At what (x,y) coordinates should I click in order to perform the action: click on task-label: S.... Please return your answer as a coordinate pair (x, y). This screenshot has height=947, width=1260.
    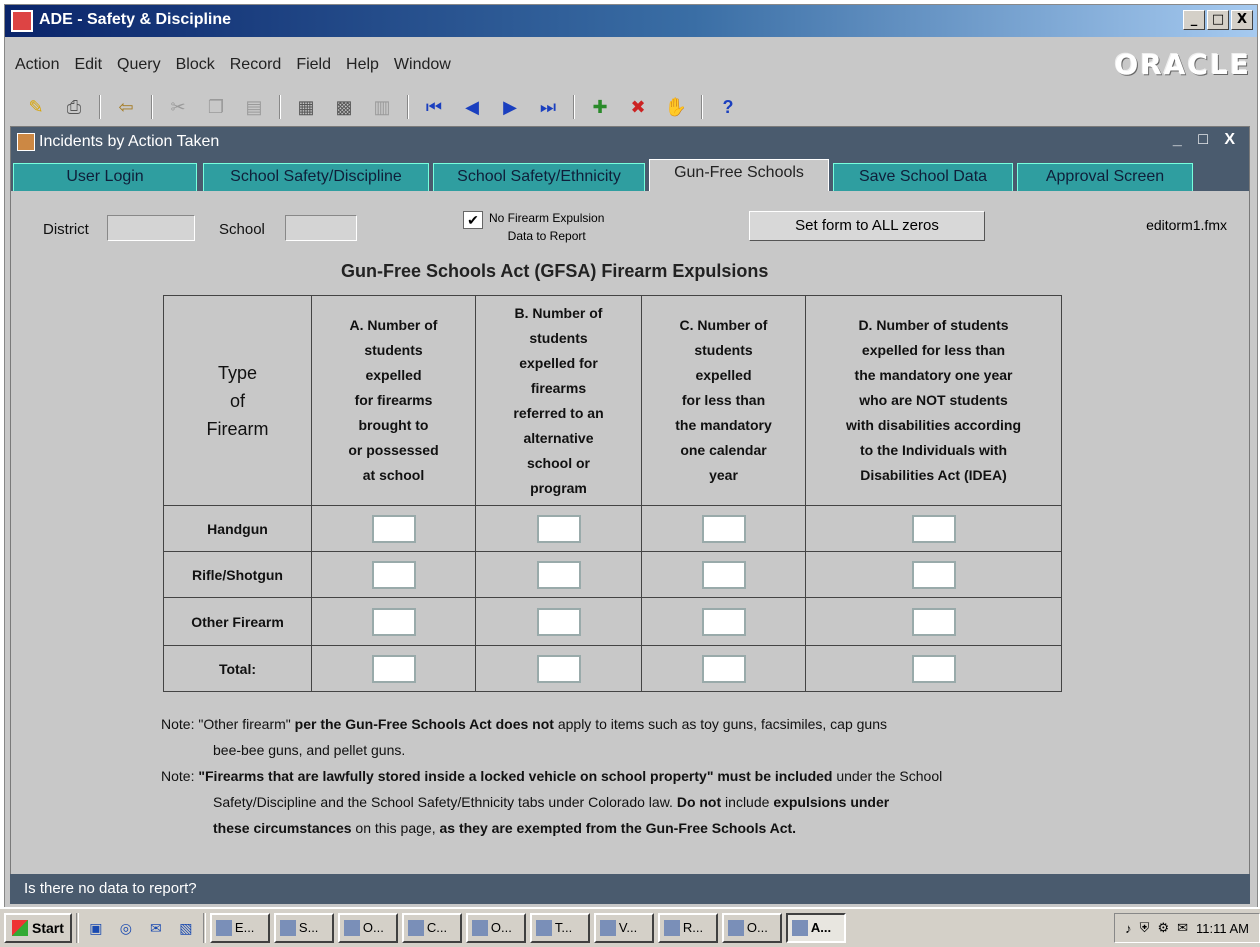
    Looking at the image, I should click on (308, 927).